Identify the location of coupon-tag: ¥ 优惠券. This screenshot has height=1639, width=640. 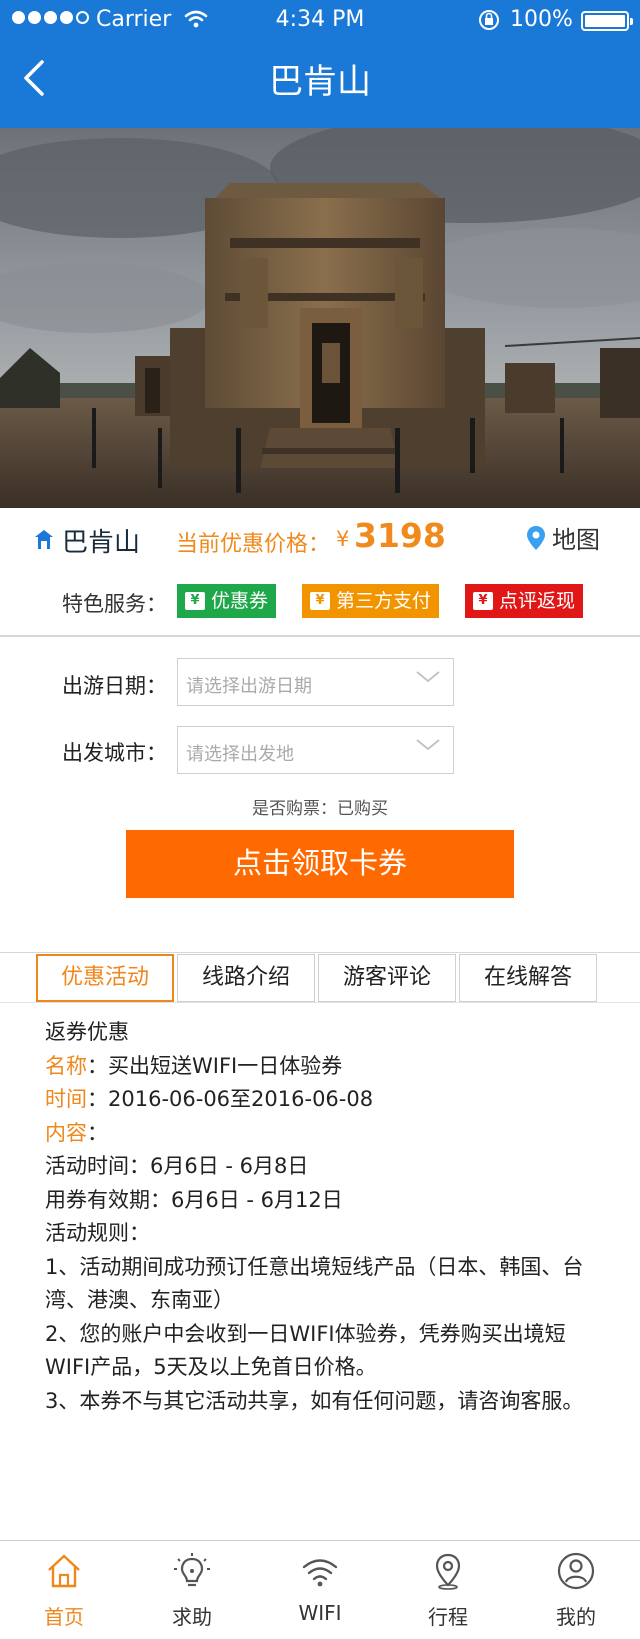
(227, 601).